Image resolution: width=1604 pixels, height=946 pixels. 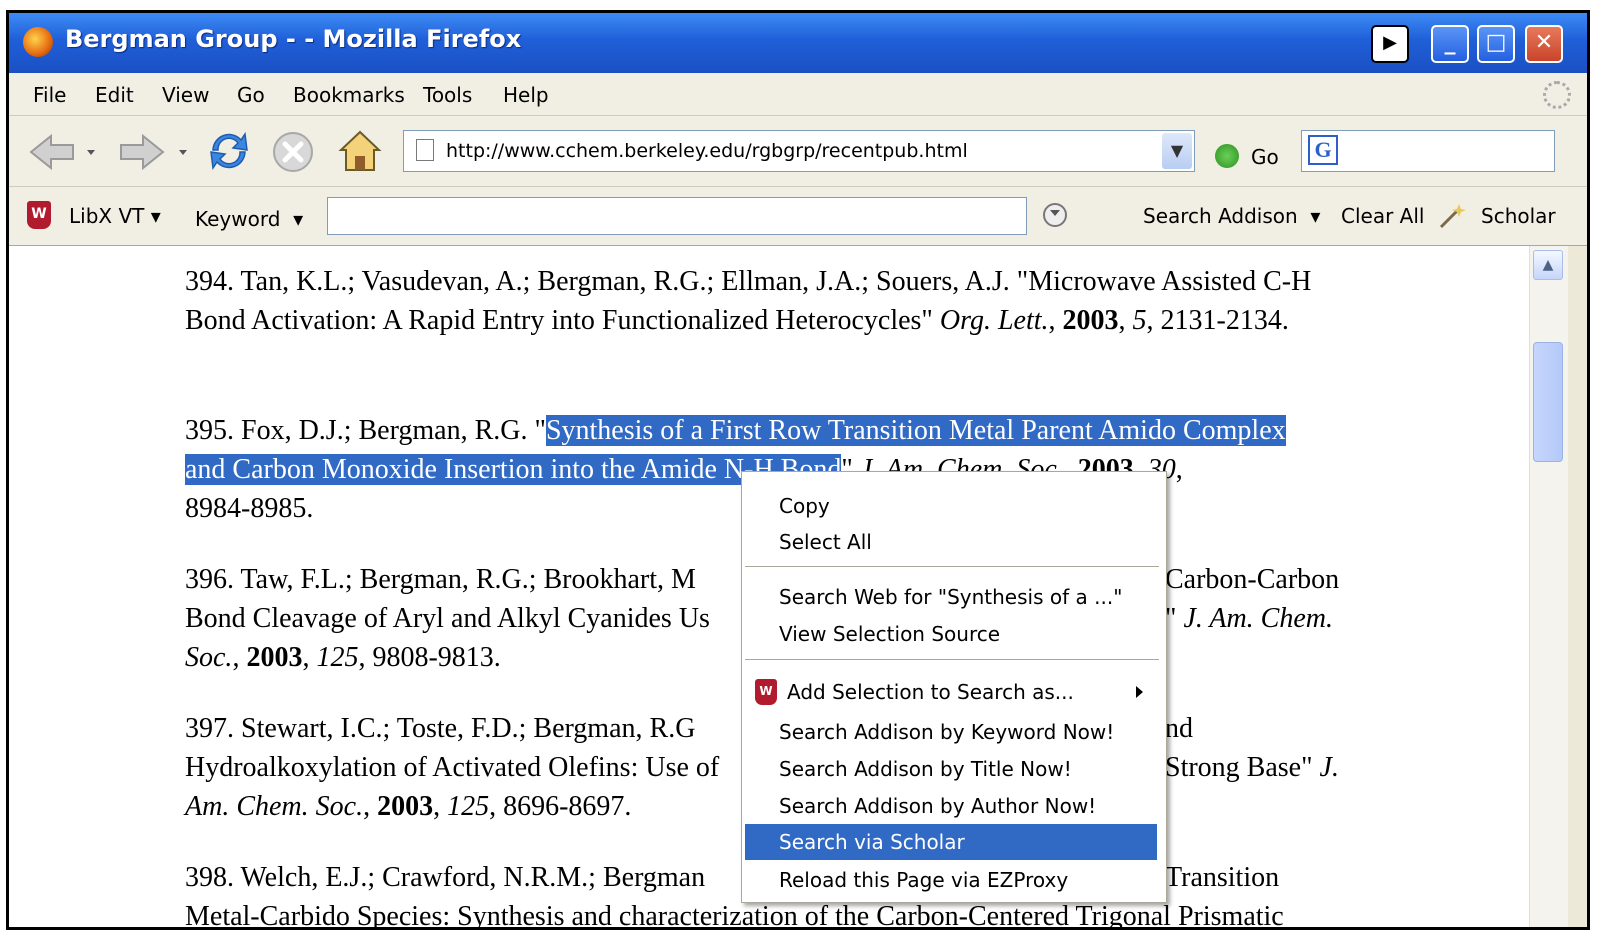 I want to click on pub-number: 395., so click(x=209, y=430).